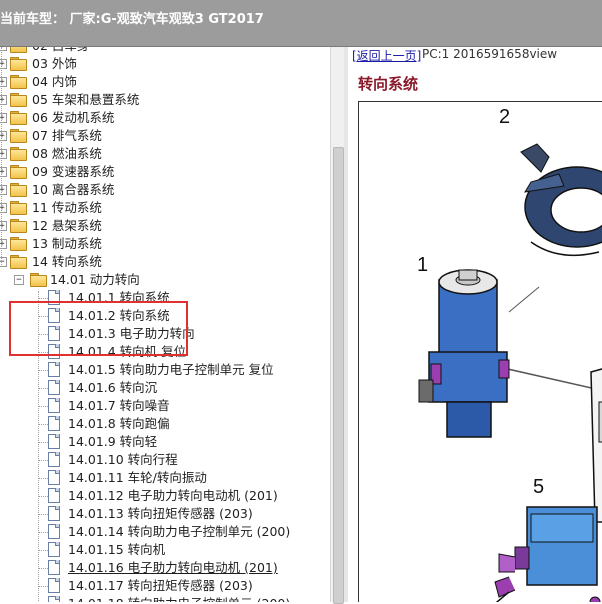 This screenshot has width=602, height=604. What do you see at coordinates (19, 280) in the screenshot?
I see `collapse-icon: −` at bounding box center [19, 280].